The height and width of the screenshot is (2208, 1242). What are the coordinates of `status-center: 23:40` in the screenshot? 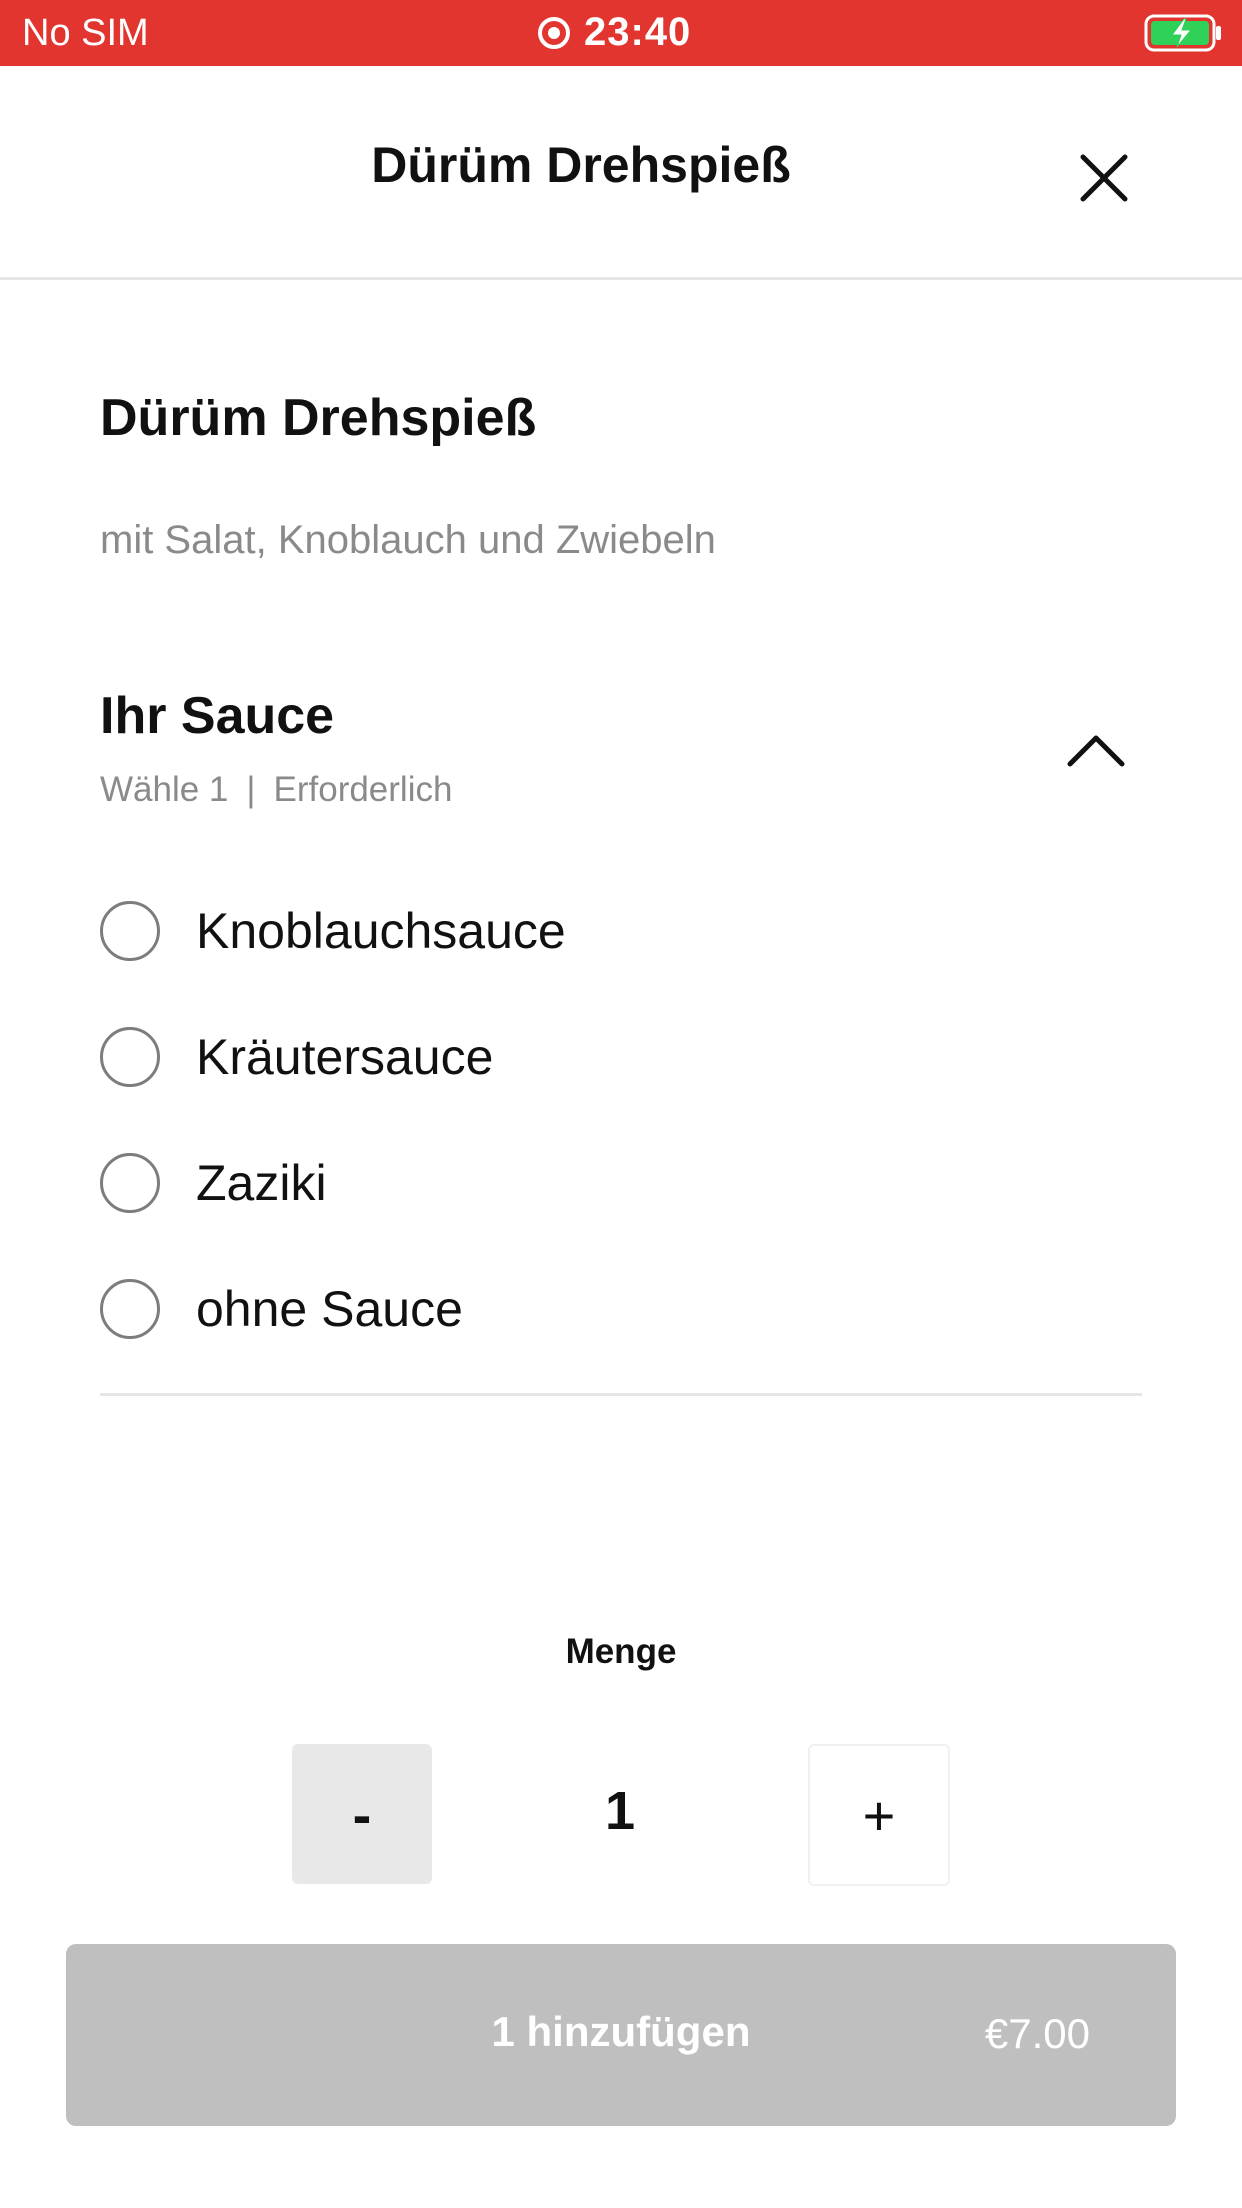 It's located at (614, 32).